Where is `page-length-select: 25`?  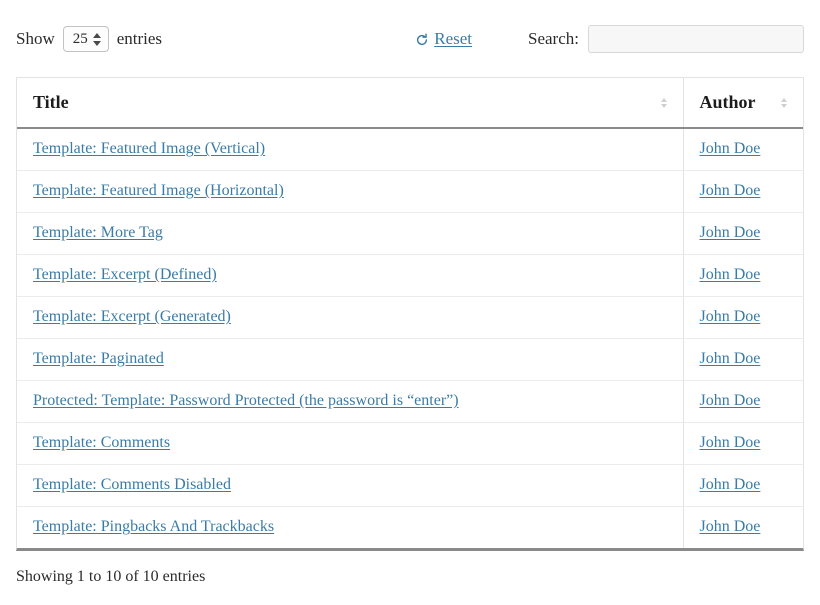 page-length-select: 25 is located at coordinates (85, 39).